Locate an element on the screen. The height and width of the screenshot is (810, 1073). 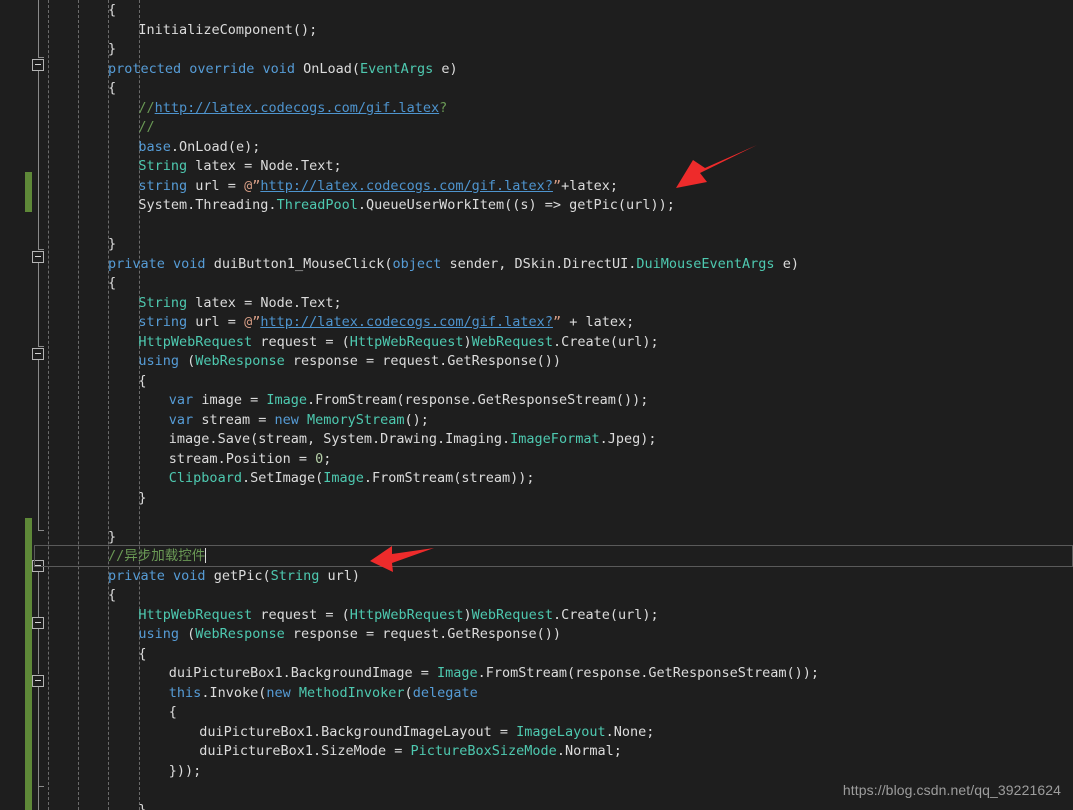
code-token: .None; is located at coordinates (630, 731).